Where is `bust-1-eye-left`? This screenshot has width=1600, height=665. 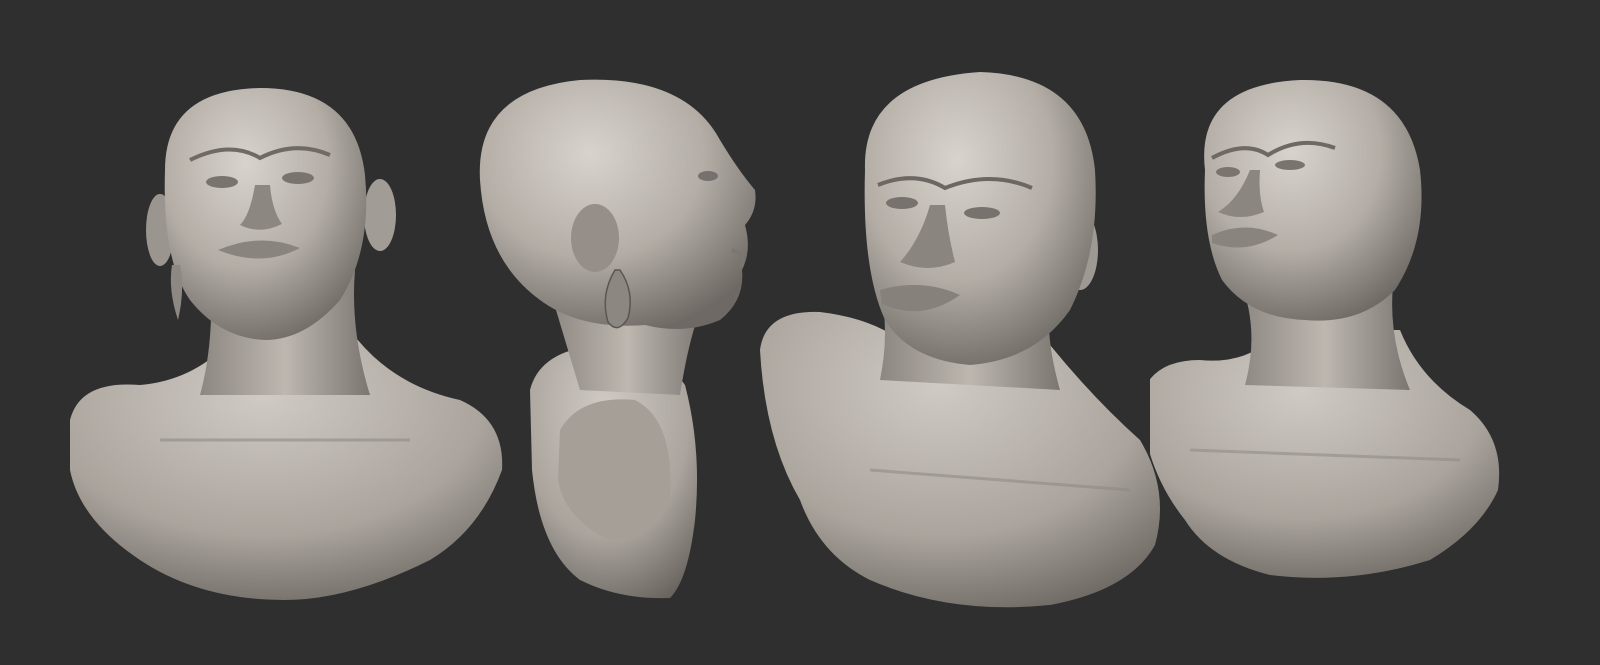
bust-1-eye-left is located at coordinates (222, 182).